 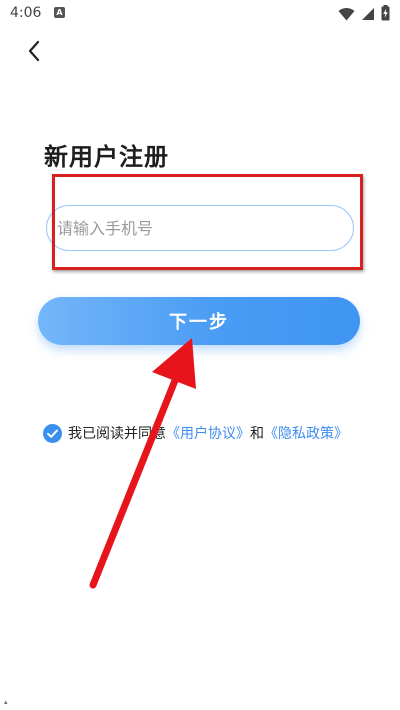 What do you see at coordinates (26, 13) in the screenshot?
I see `status-time: 4:06` at bounding box center [26, 13].